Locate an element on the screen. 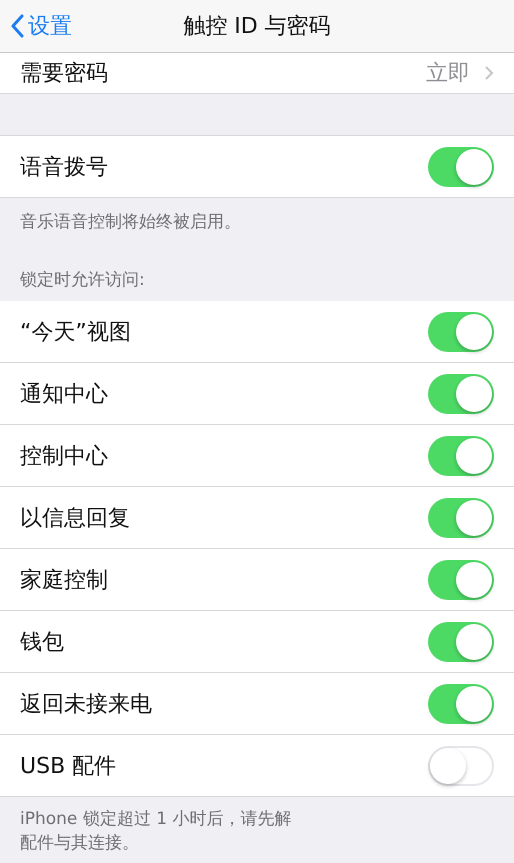 This screenshot has height=863, width=514. back-button: 设置 is located at coordinates (36, 26).